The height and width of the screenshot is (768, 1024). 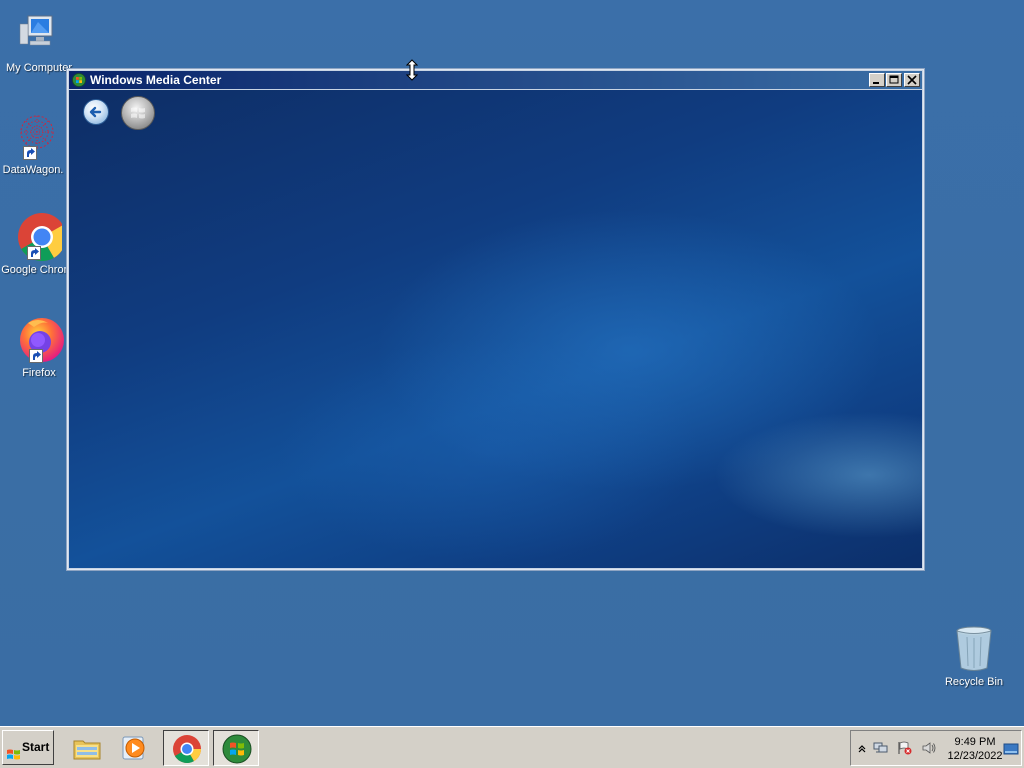 What do you see at coordinates (975, 749) in the screenshot?
I see `clock: 9:49 PM 12/23/2022` at bounding box center [975, 749].